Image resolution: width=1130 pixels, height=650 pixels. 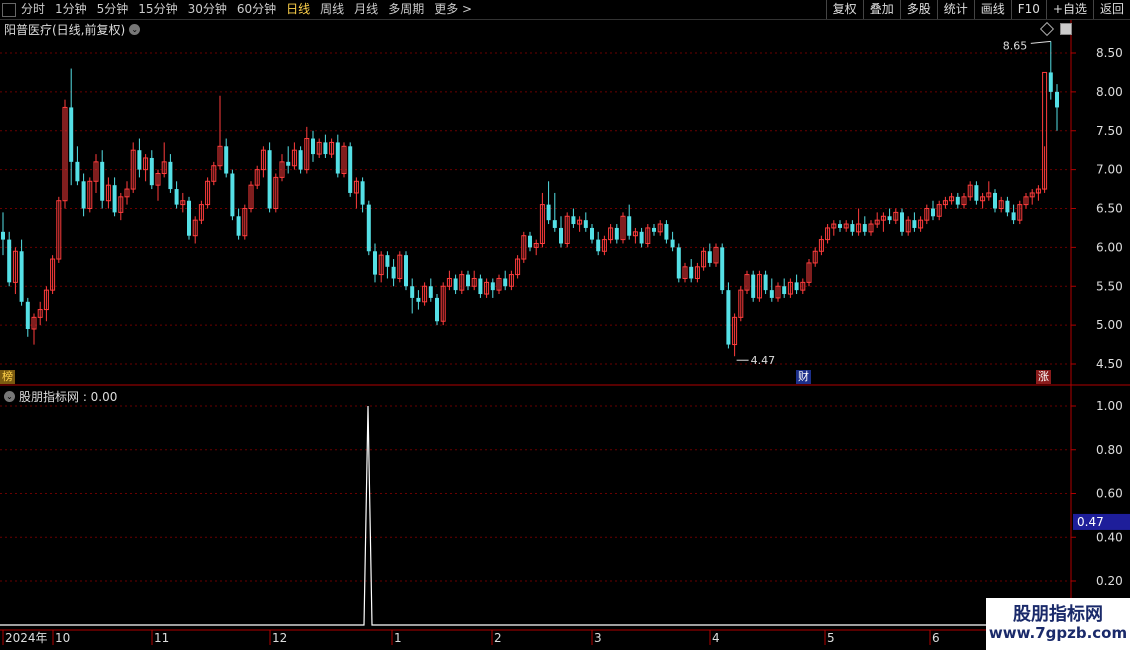 I want to click on low-label: 4.47, so click(x=763, y=360).